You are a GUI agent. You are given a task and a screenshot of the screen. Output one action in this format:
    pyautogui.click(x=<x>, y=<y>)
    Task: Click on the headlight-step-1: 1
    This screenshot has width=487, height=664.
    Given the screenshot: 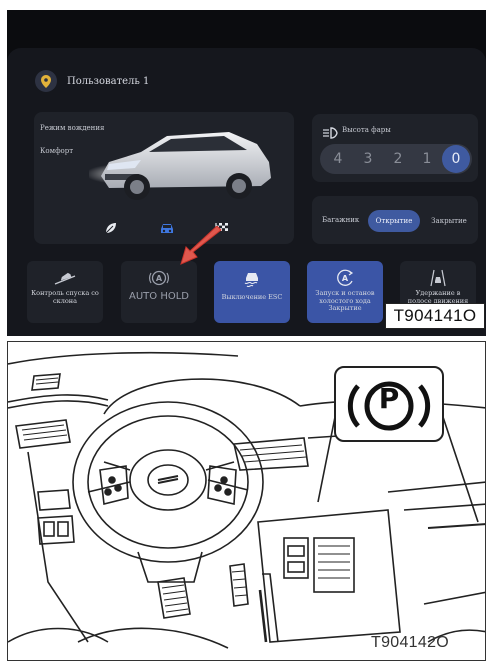 What is the action you would take?
    pyautogui.click(x=427, y=159)
    